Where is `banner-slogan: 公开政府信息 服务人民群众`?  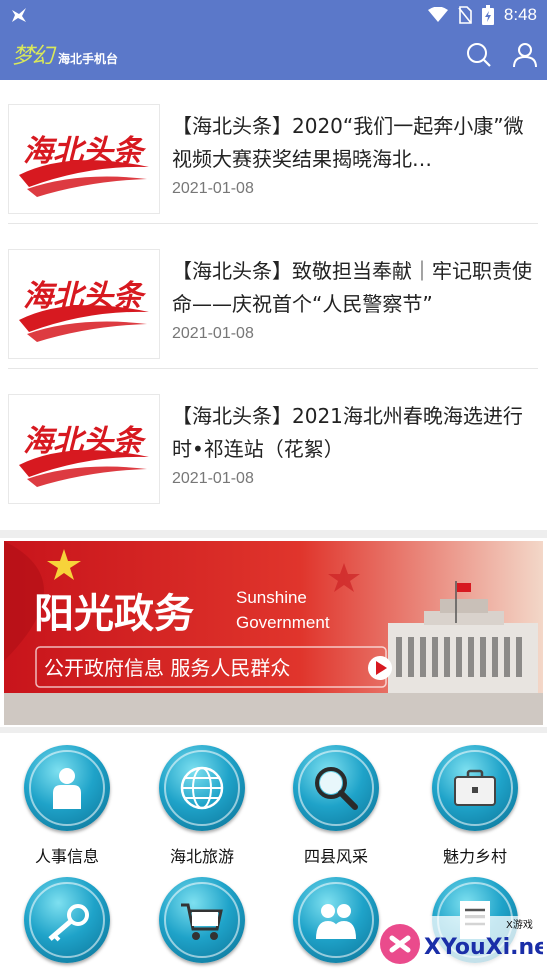
banner-slogan: 公开政府信息 服务人民群众 is located at coordinates (167, 668).